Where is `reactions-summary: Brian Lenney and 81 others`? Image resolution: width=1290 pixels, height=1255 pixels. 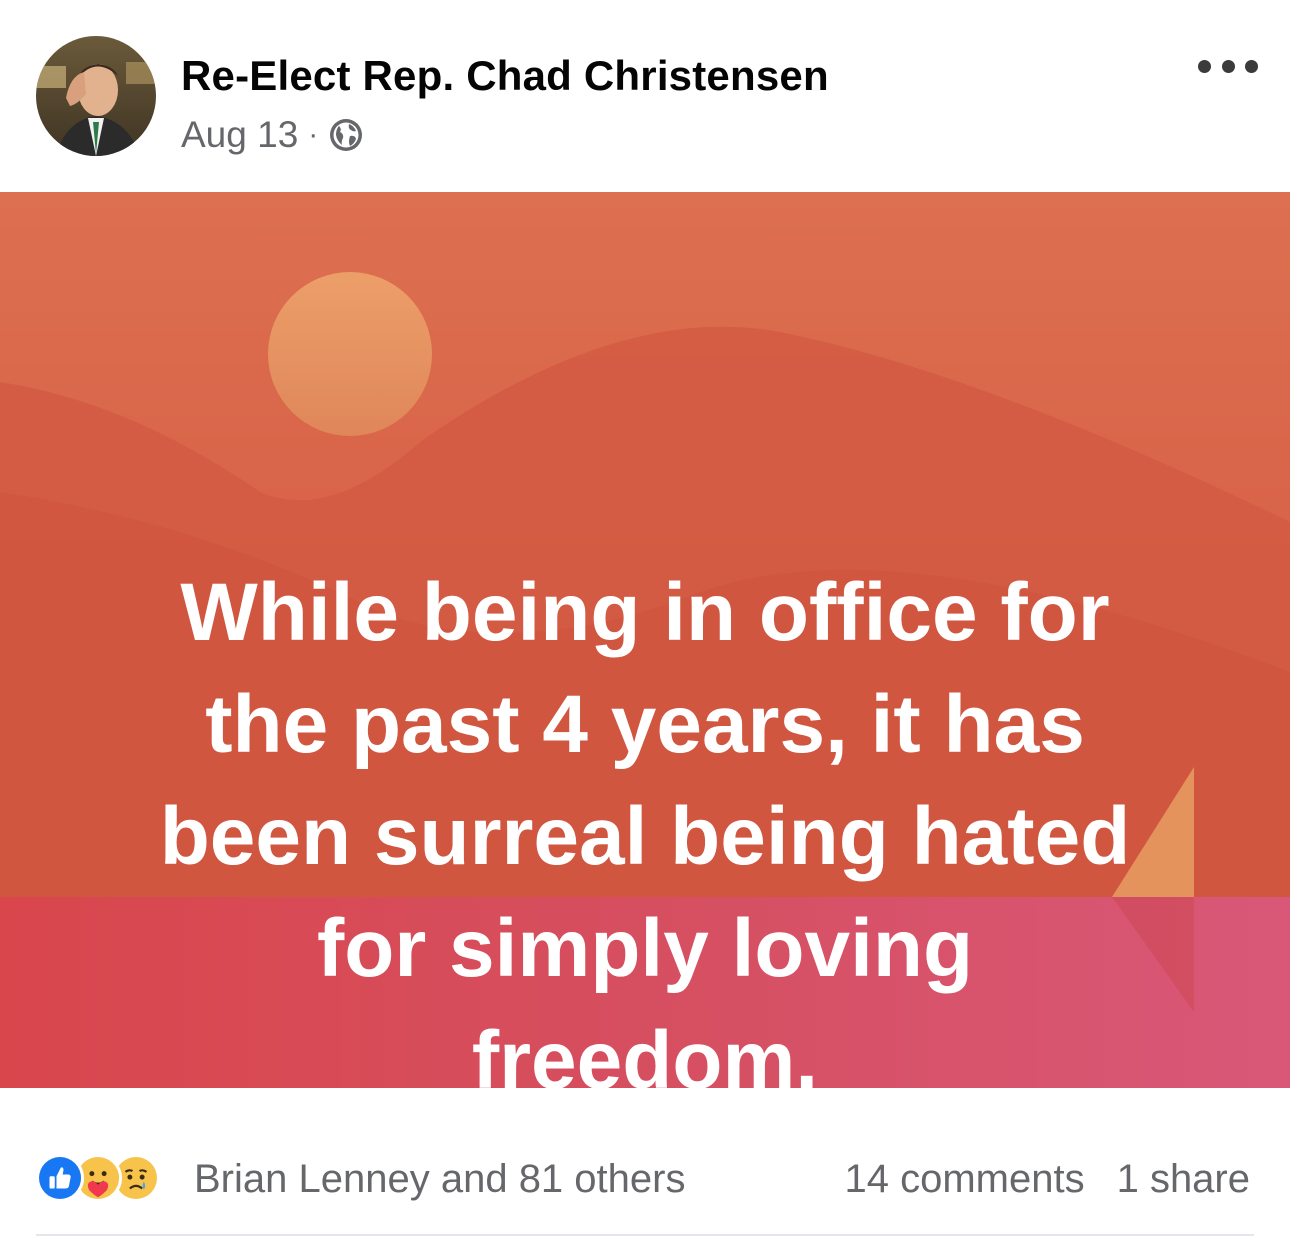 reactions-summary: Brian Lenney and 81 others is located at coordinates (439, 1179).